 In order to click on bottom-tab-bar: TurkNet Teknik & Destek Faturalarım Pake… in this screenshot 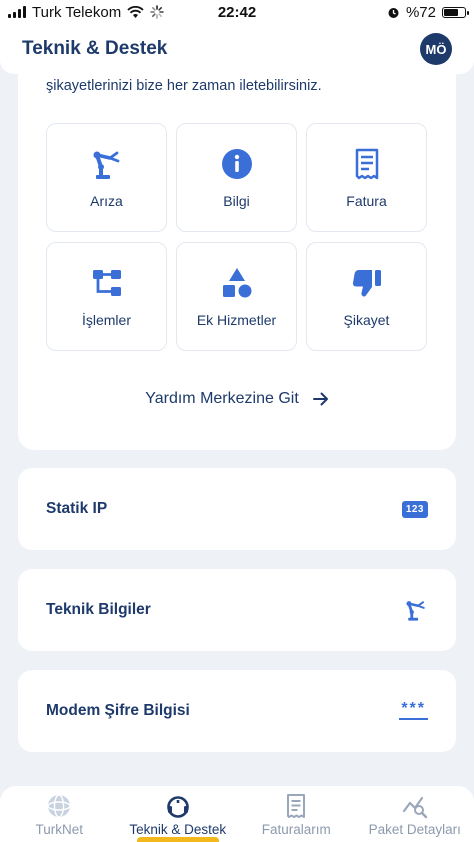, I will do `click(237, 814)`.